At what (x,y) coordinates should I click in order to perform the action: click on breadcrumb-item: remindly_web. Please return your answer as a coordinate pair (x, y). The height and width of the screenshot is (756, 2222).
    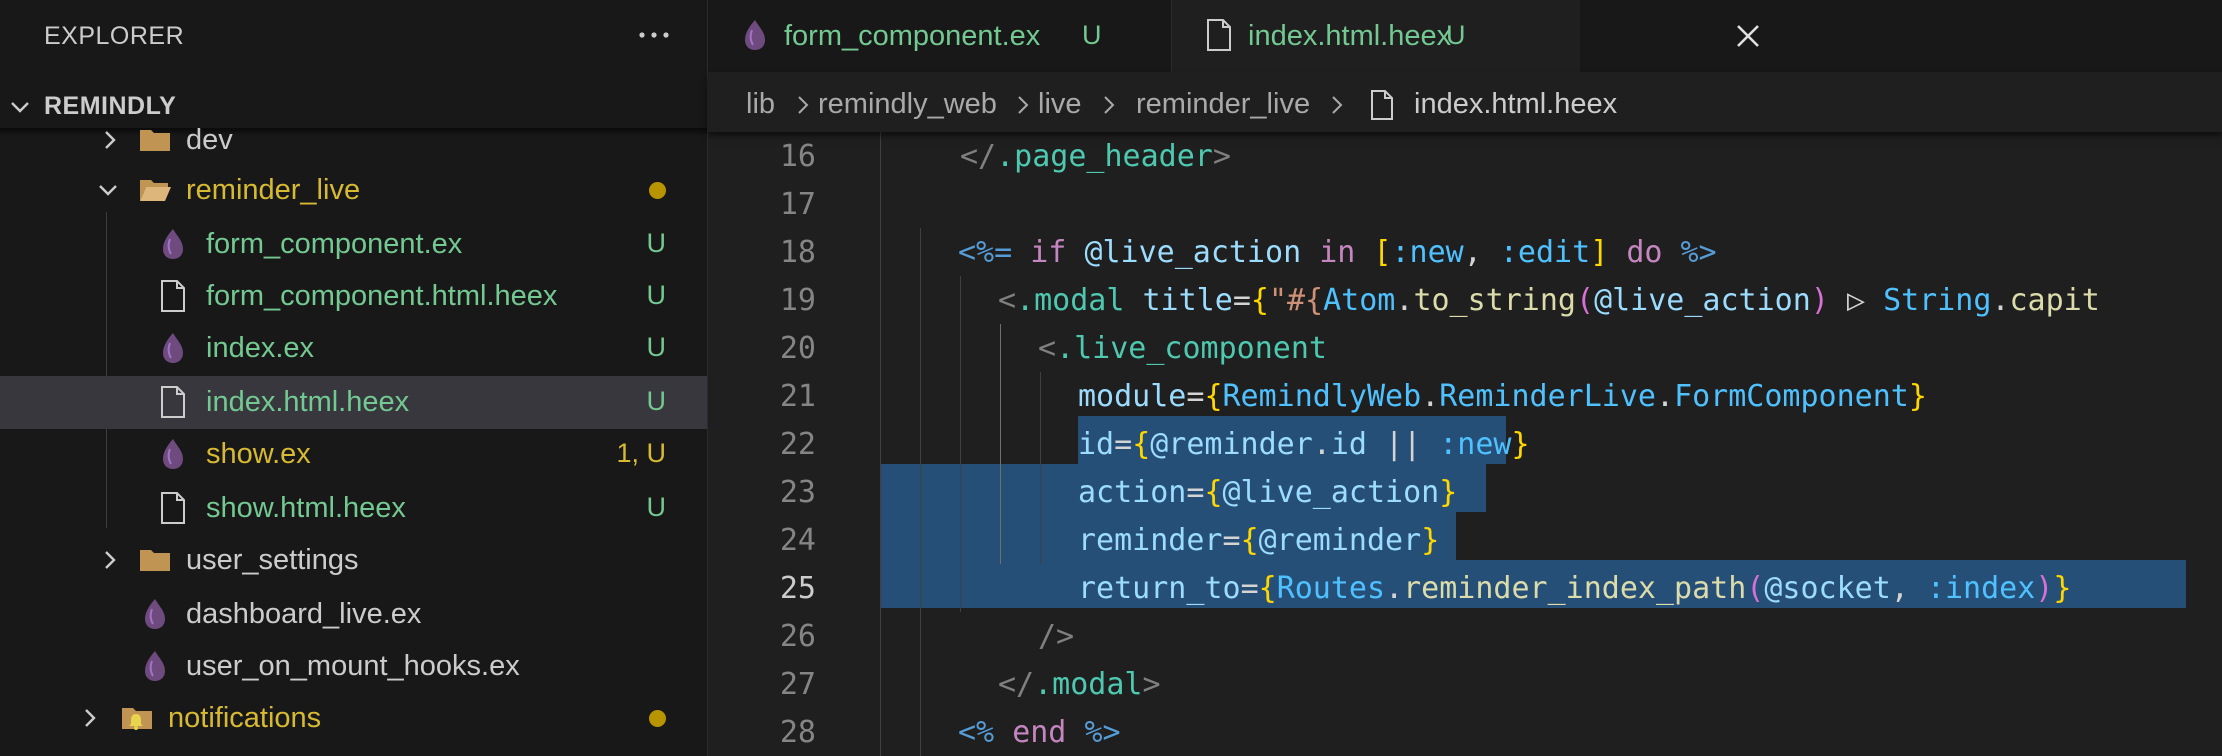
    Looking at the image, I should click on (907, 104).